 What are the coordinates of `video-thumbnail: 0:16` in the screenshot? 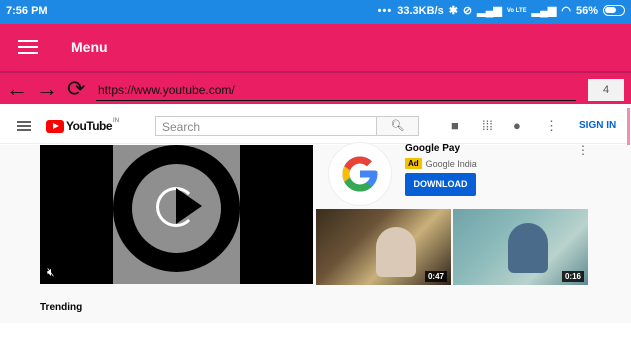 It's located at (520, 247).